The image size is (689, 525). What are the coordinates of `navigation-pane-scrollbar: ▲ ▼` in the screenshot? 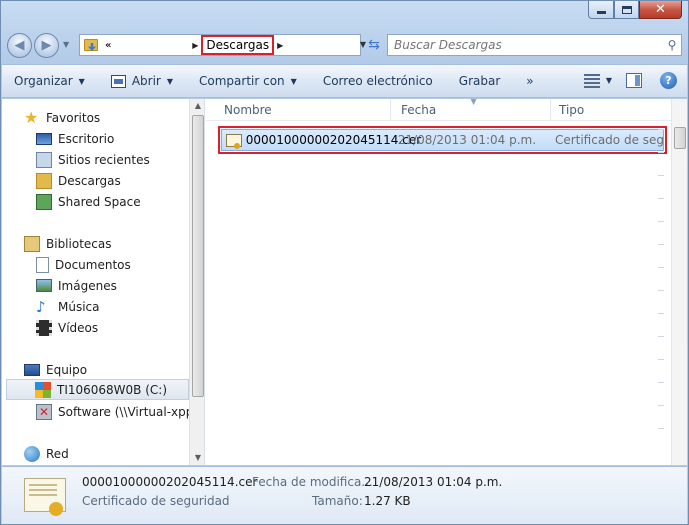 It's located at (196, 282).